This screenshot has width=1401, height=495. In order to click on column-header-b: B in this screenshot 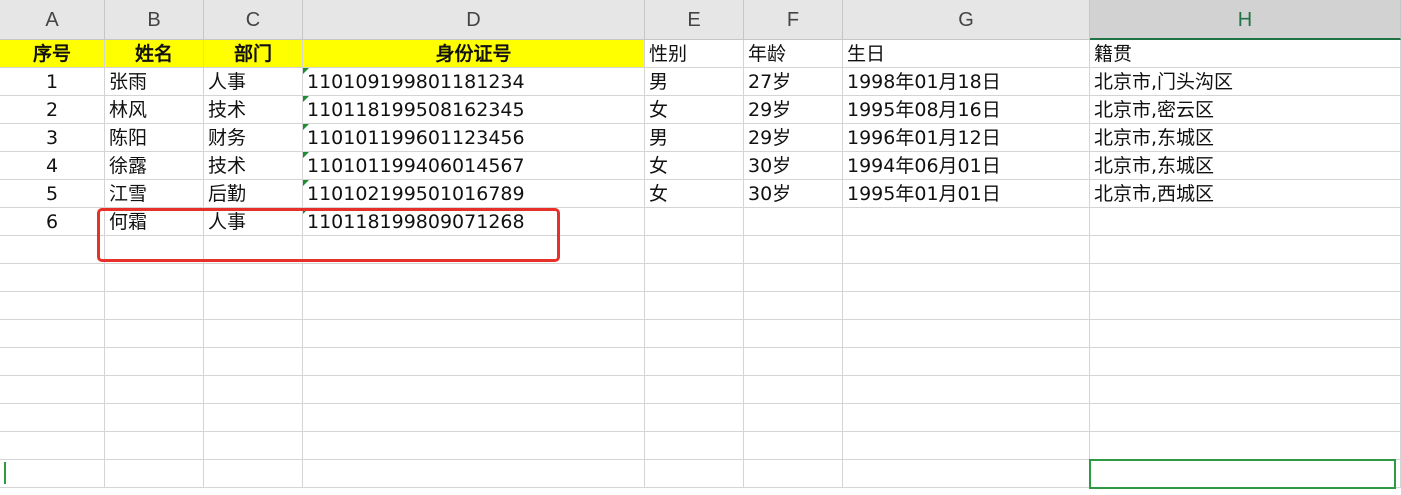, I will do `click(154, 20)`.